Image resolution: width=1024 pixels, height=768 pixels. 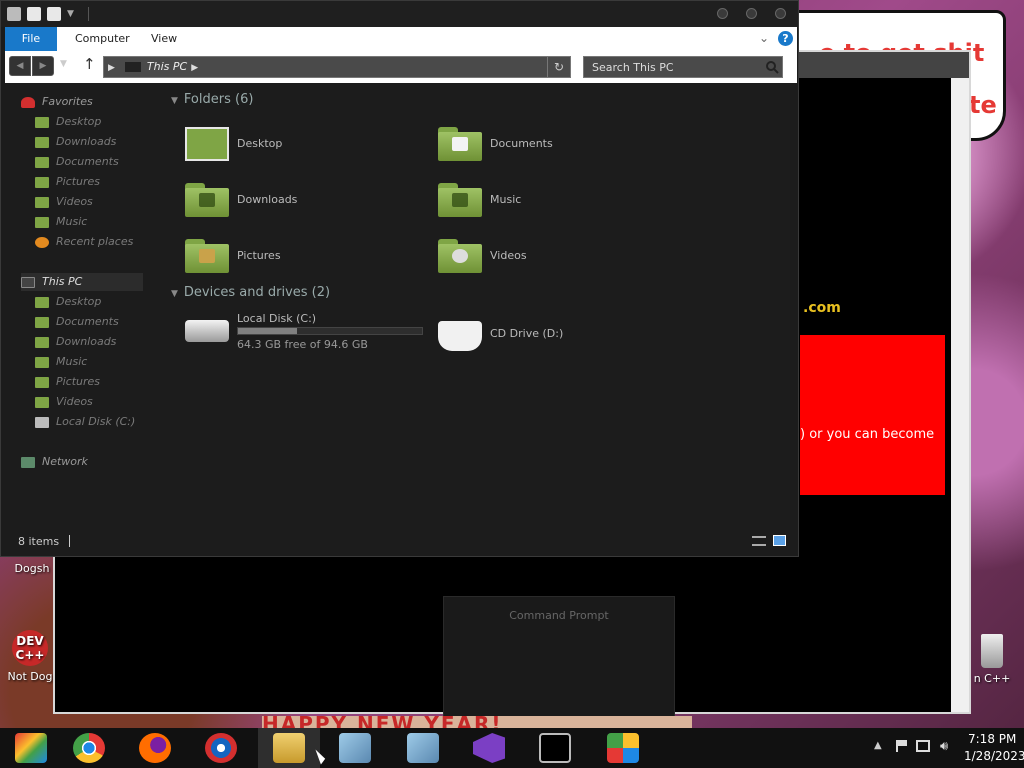 What do you see at coordinates (548, 259) in the screenshot?
I see `folder-videos: Videos` at bounding box center [548, 259].